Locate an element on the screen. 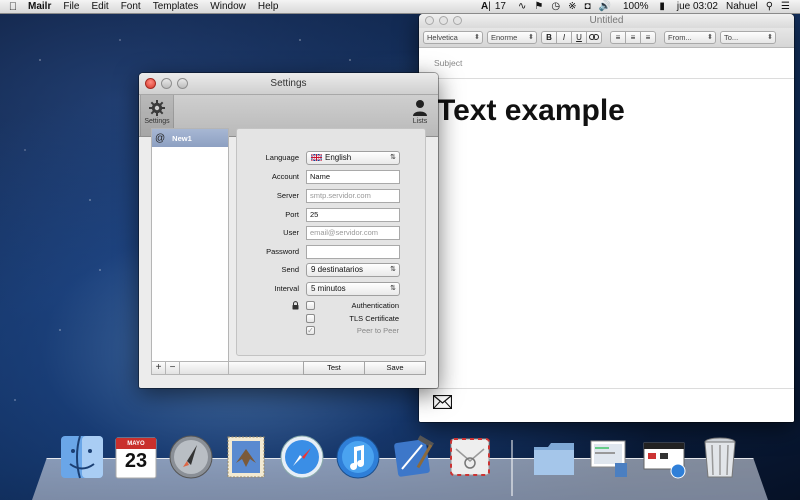  user-field: email@servidor.com is located at coordinates (353, 233).